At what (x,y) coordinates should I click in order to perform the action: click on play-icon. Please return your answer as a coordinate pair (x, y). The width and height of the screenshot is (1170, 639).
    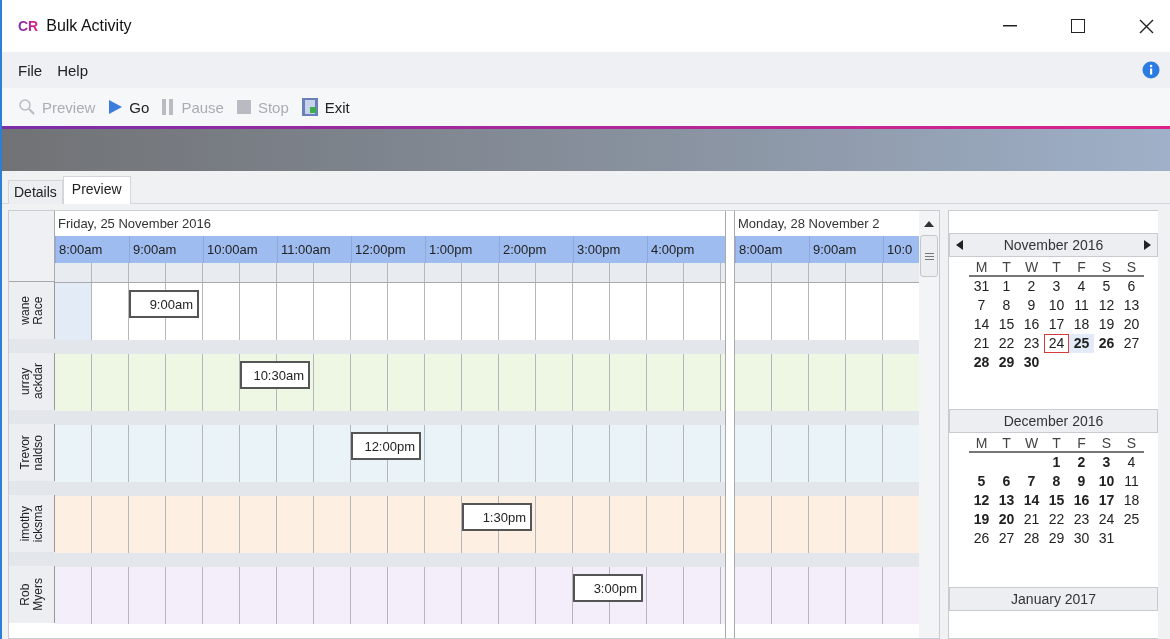
    Looking at the image, I should click on (115, 107).